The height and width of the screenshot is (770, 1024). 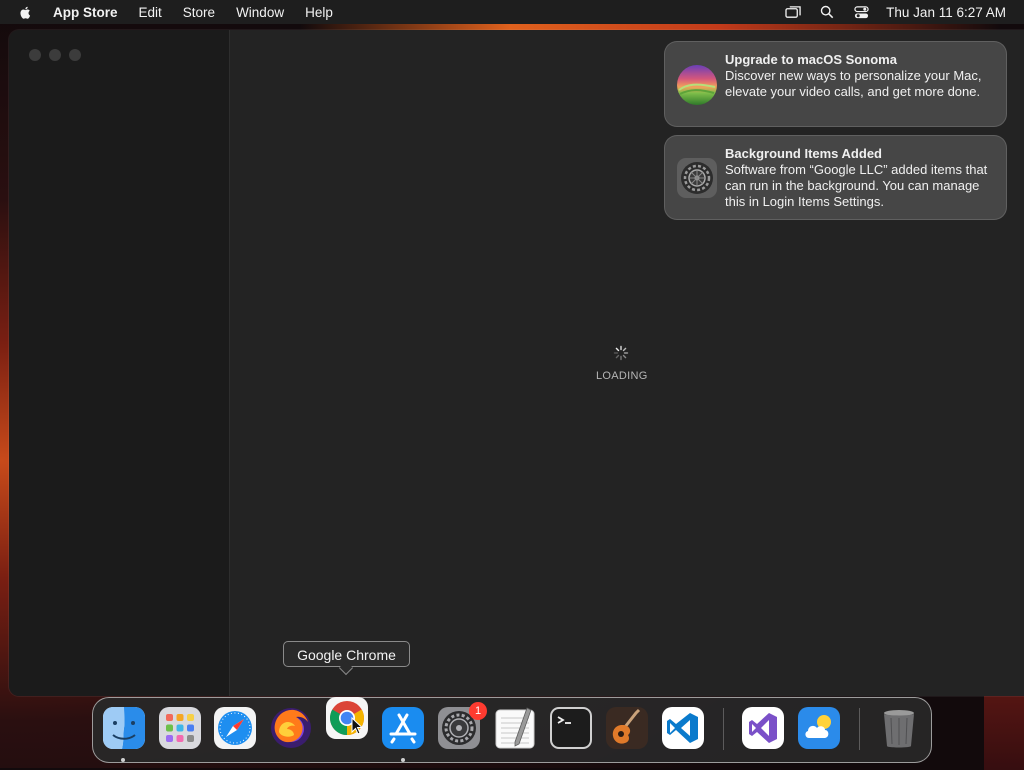 I want to click on minimize-button, so click(x=55, y=55).